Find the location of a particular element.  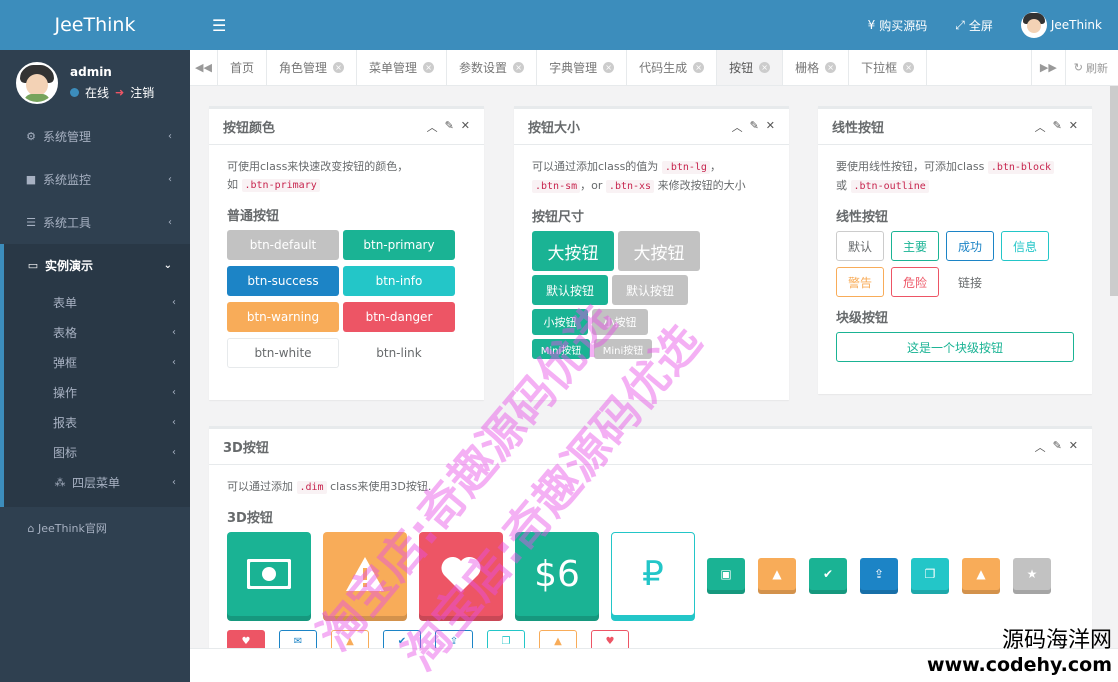

sidebar-subitem-dialog: 弹框 ‹ is located at coordinates (97, 362).